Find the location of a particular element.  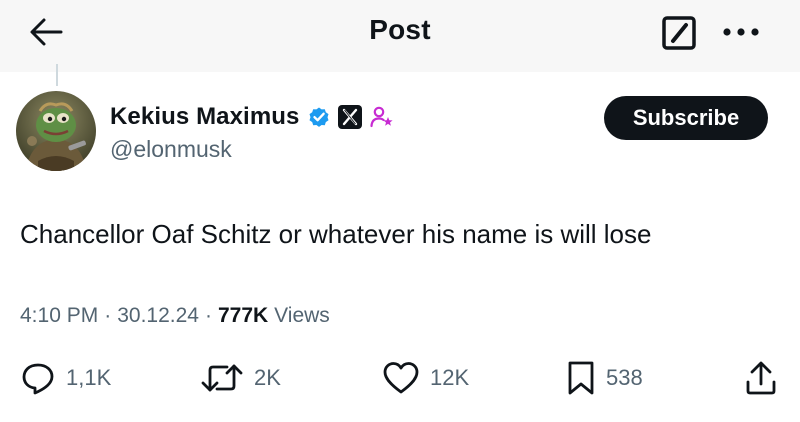

compose-icon is located at coordinates (679, 33).